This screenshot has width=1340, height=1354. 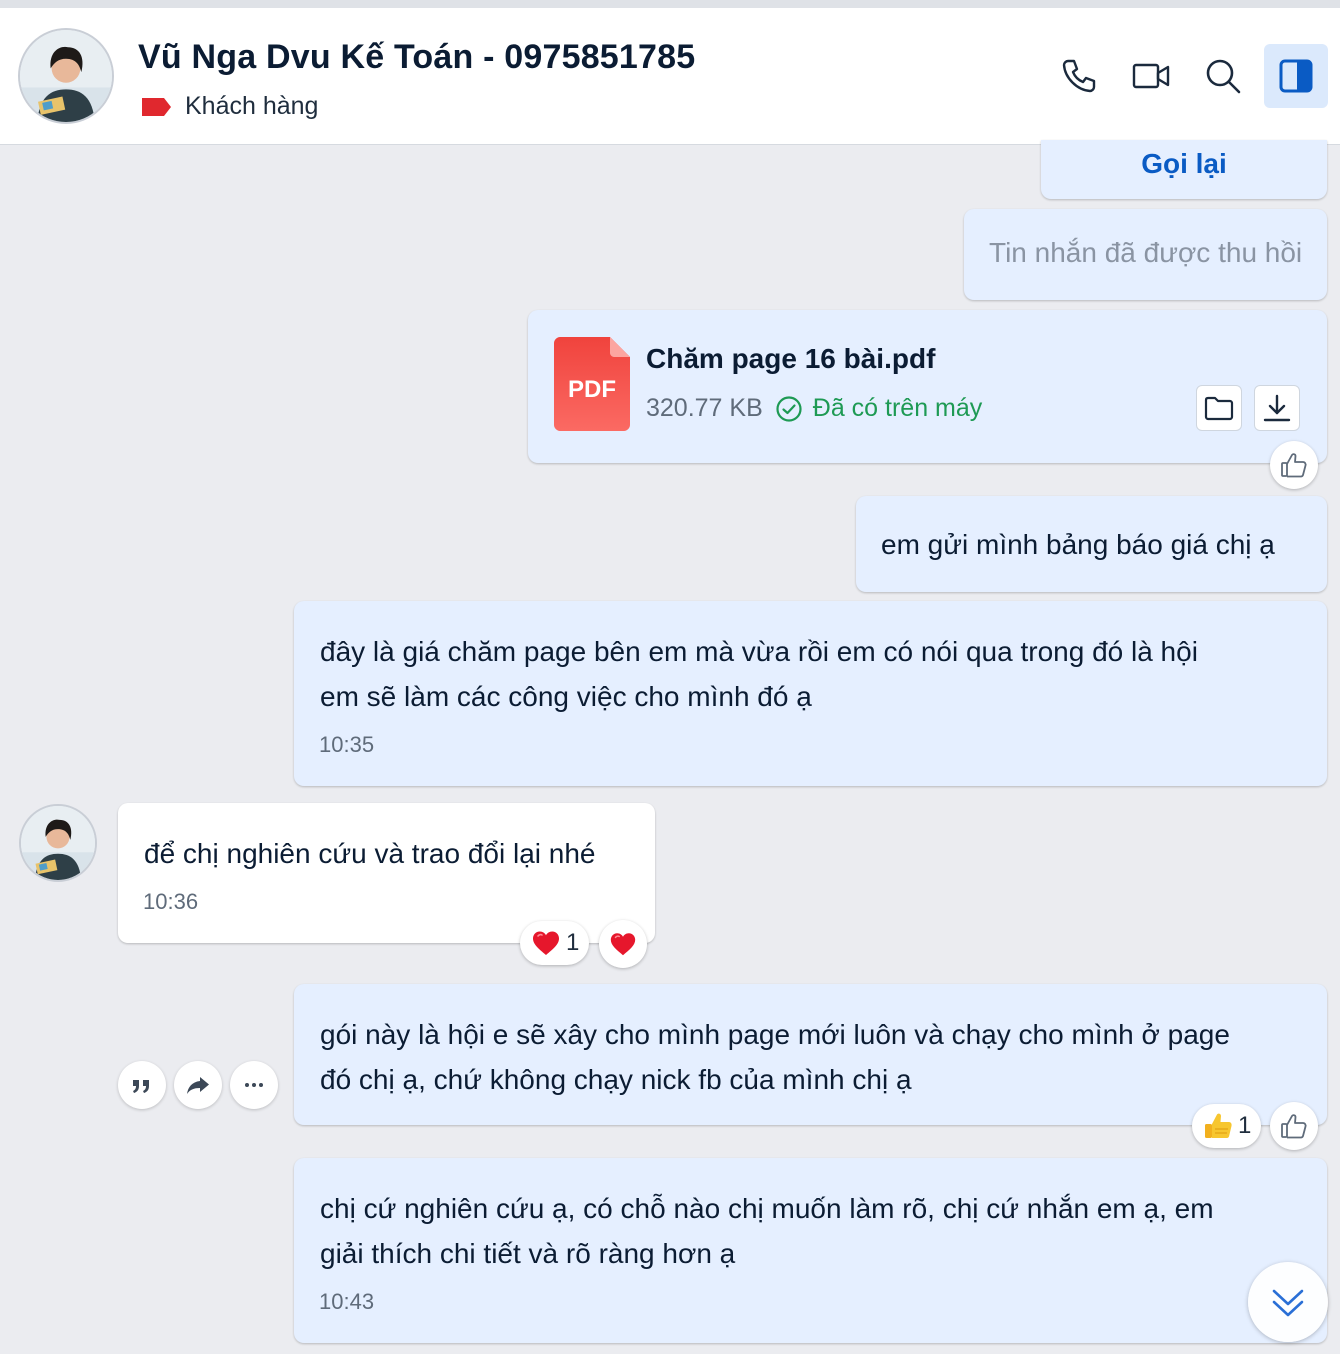 I want to click on message-line: giải thích chi tiết và rõ ràng hơn ạ, so click(x=528, y=1253).